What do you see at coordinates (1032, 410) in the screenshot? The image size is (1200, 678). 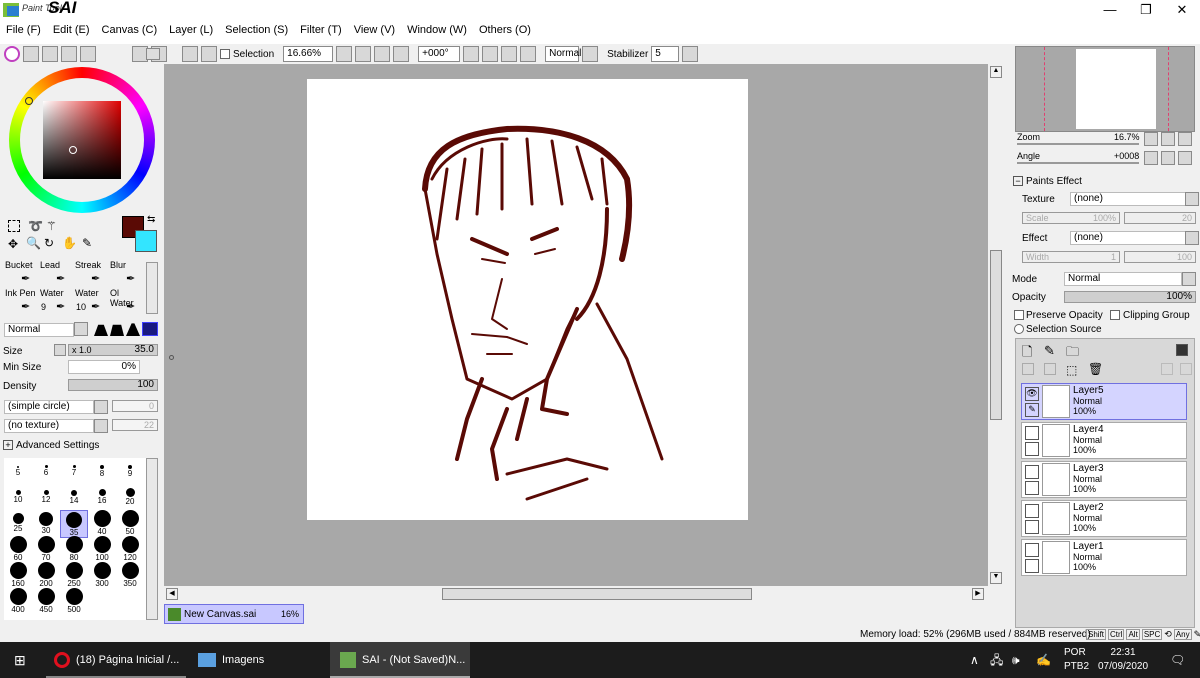 I see `brush-lock-icon: ✎` at bounding box center [1032, 410].